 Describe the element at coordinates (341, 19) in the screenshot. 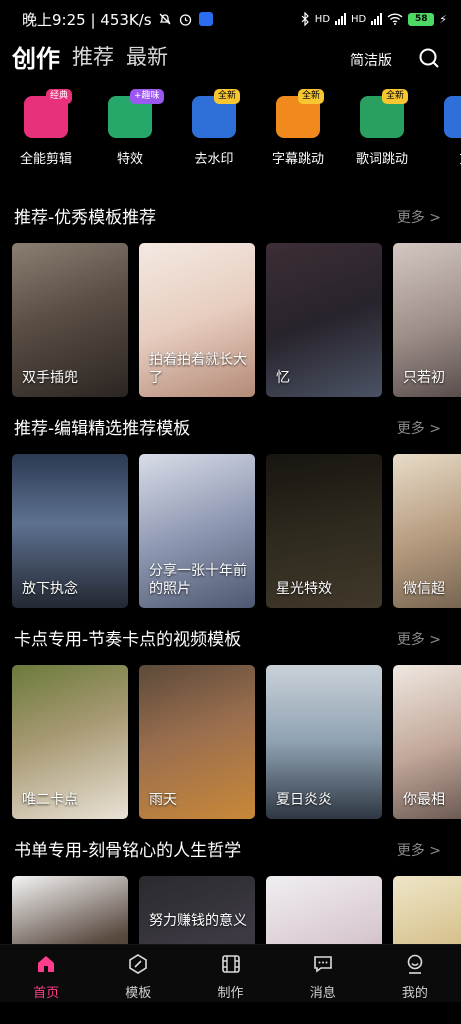

I see `signal-1-icon` at that location.